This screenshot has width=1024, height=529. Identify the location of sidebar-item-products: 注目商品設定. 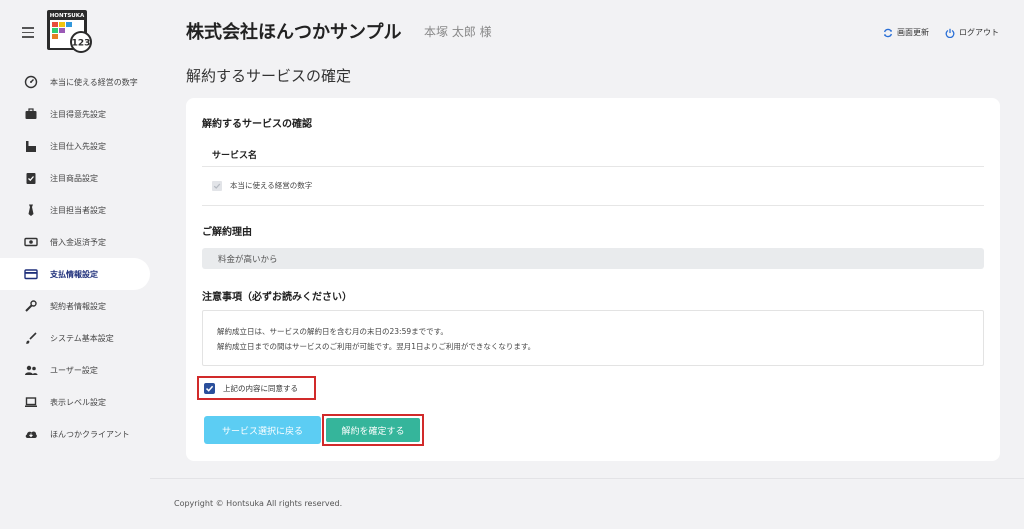
(75, 178).